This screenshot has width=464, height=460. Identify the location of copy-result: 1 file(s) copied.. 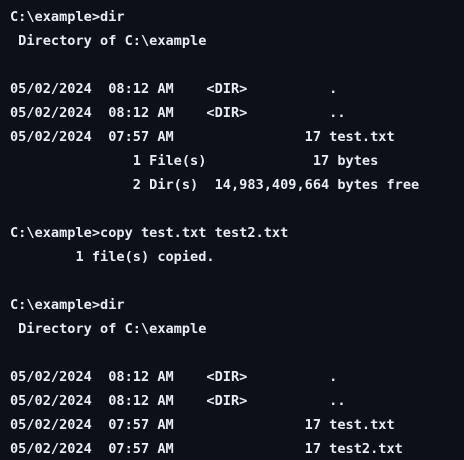
(112, 257).